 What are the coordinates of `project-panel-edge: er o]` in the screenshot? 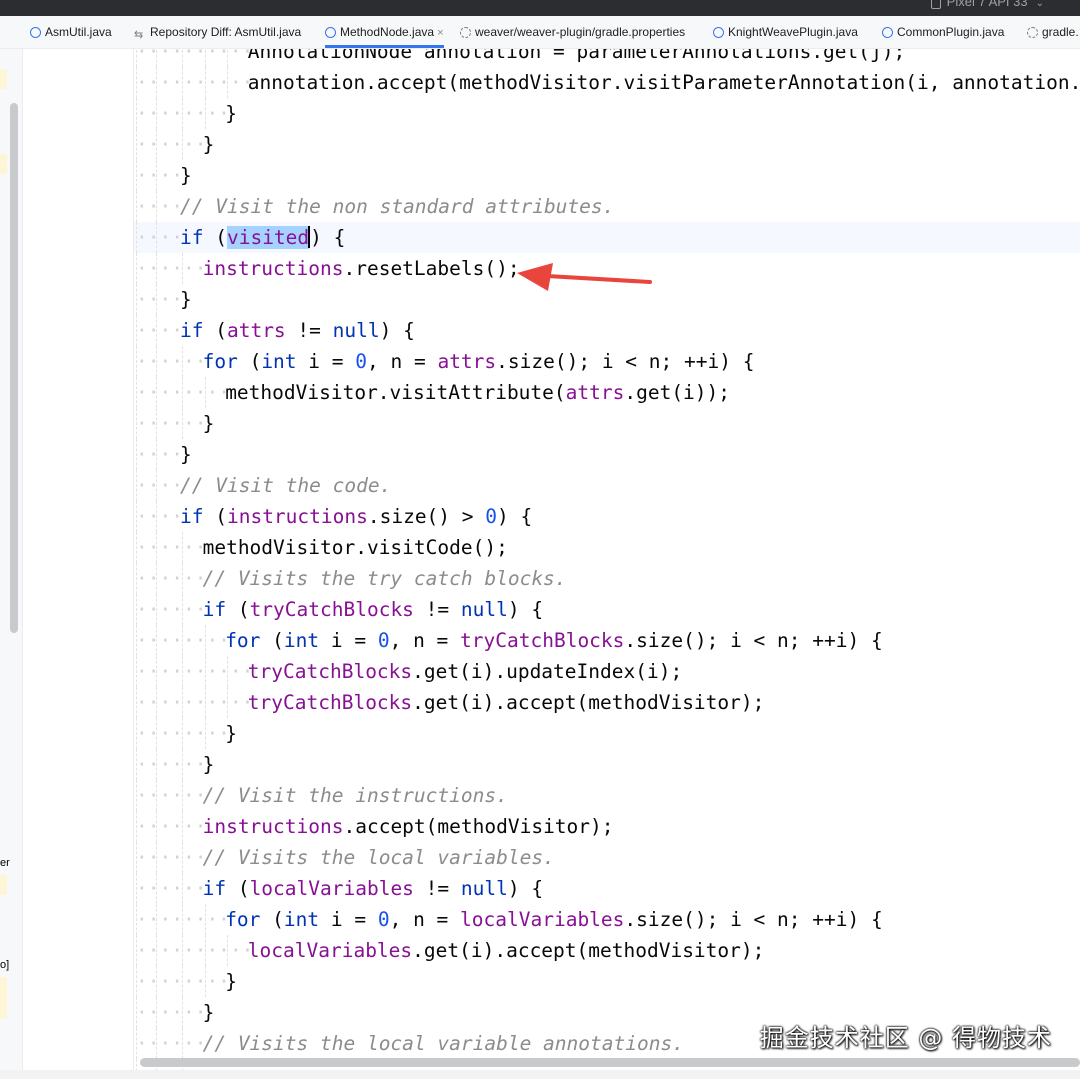 It's located at (11, 564).